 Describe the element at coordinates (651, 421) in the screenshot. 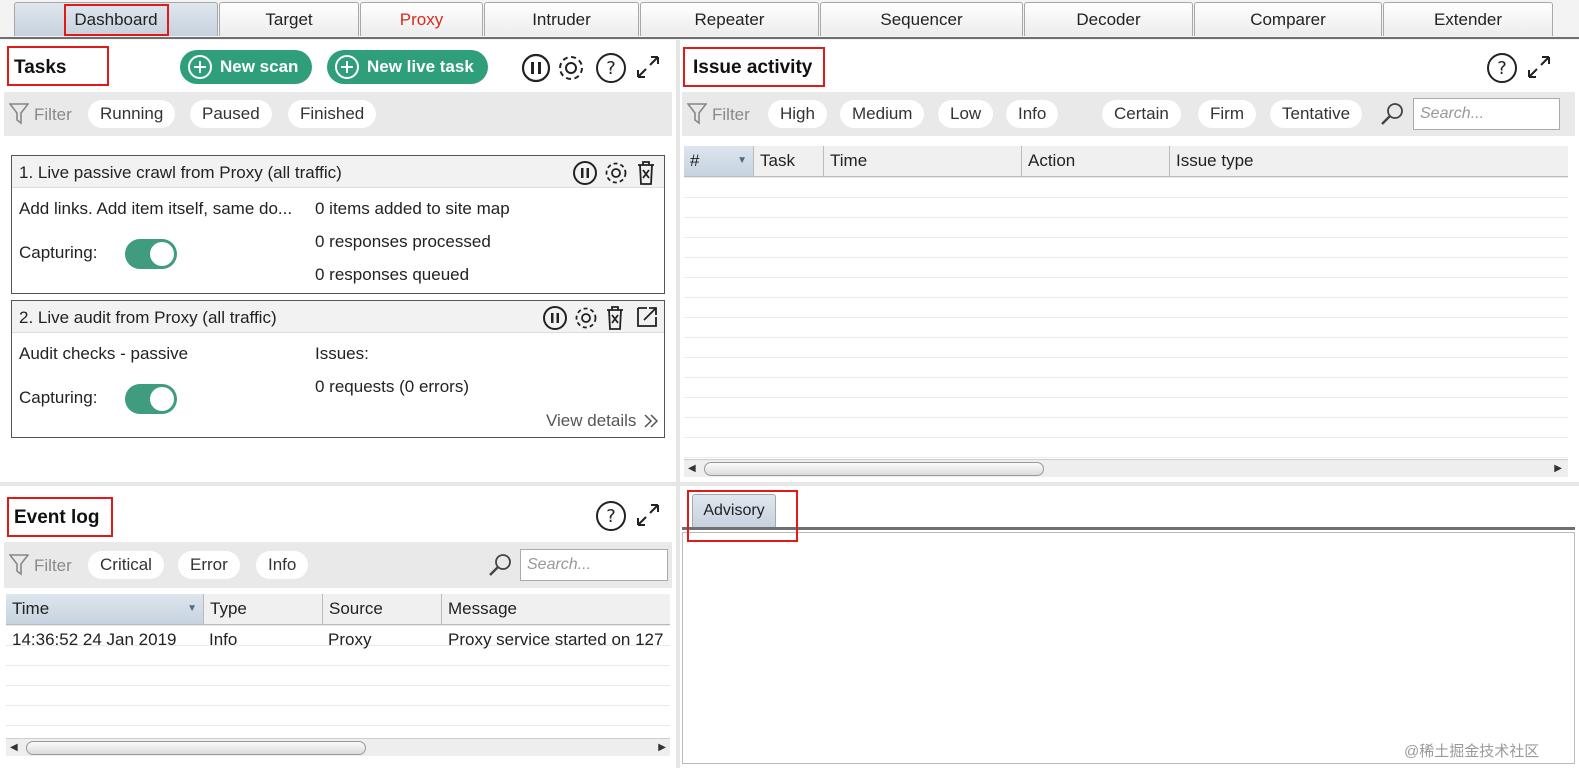

I see `double-chevron-right-icon` at that location.